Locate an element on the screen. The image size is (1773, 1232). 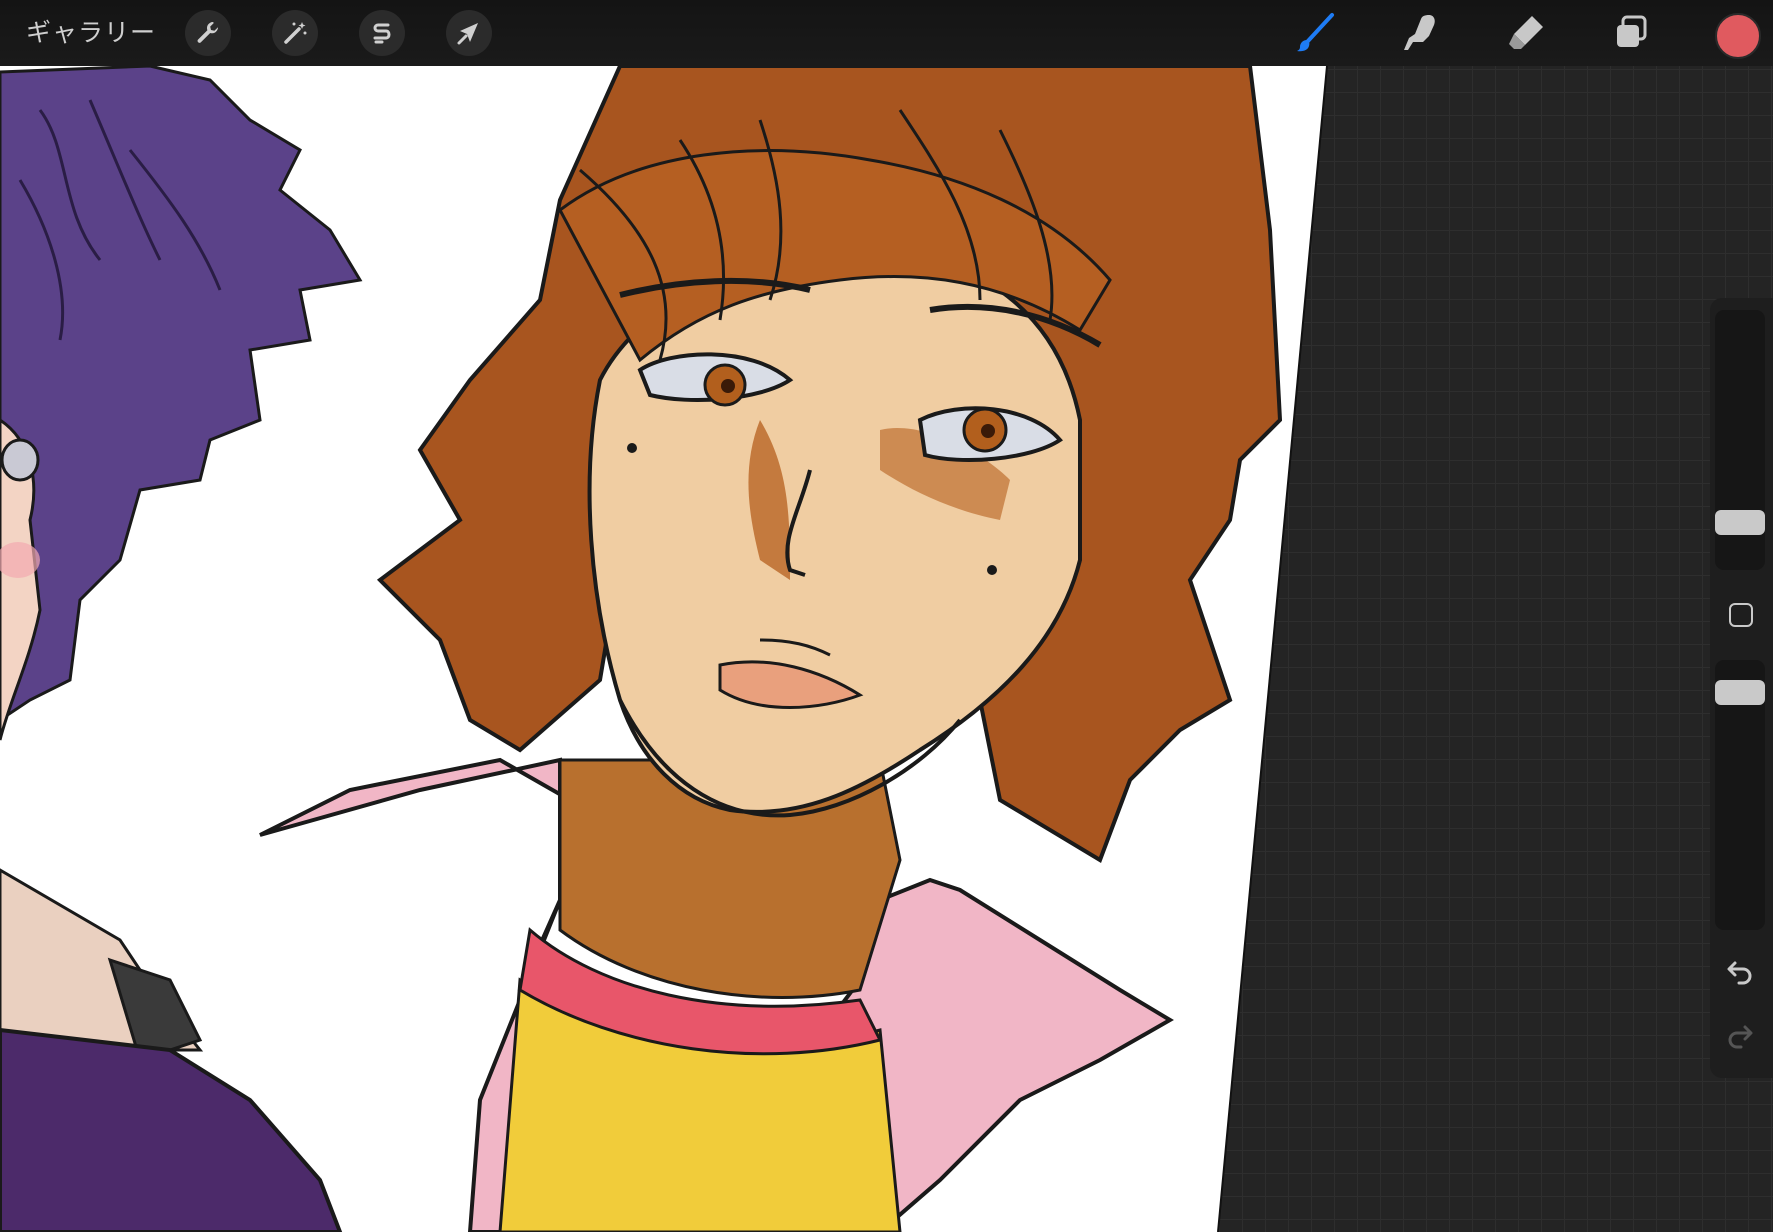
color-picker-button is located at coordinates (1738, 36).